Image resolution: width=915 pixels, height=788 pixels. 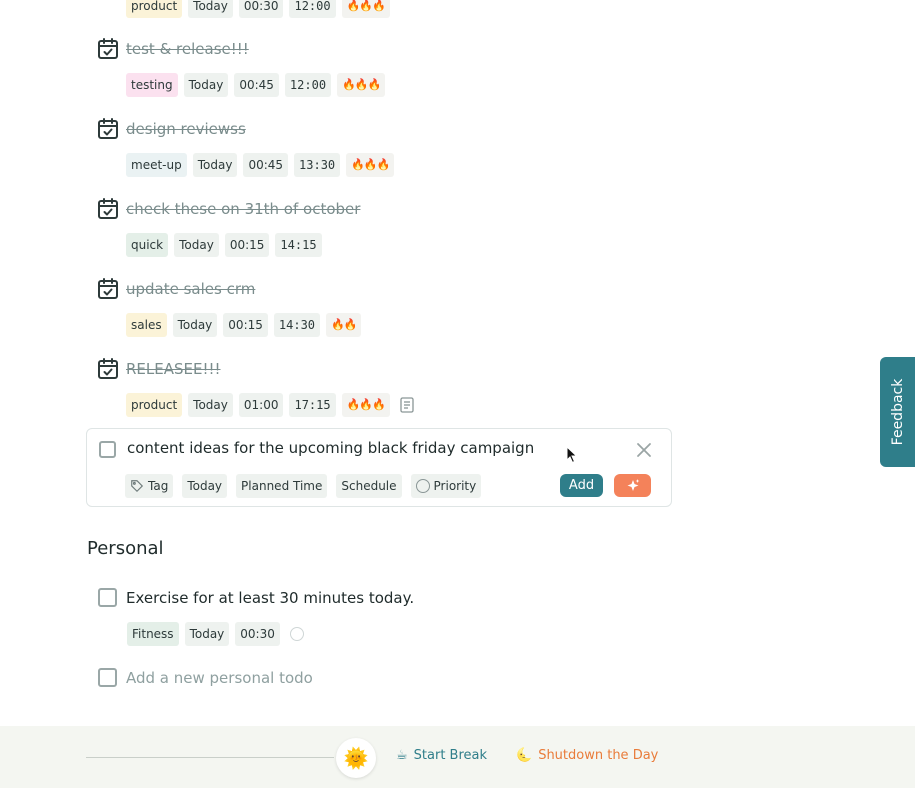 What do you see at coordinates (297, 325) in the screenshot?
I see `time-chip: 14:30` at bounding box center [297, 325].